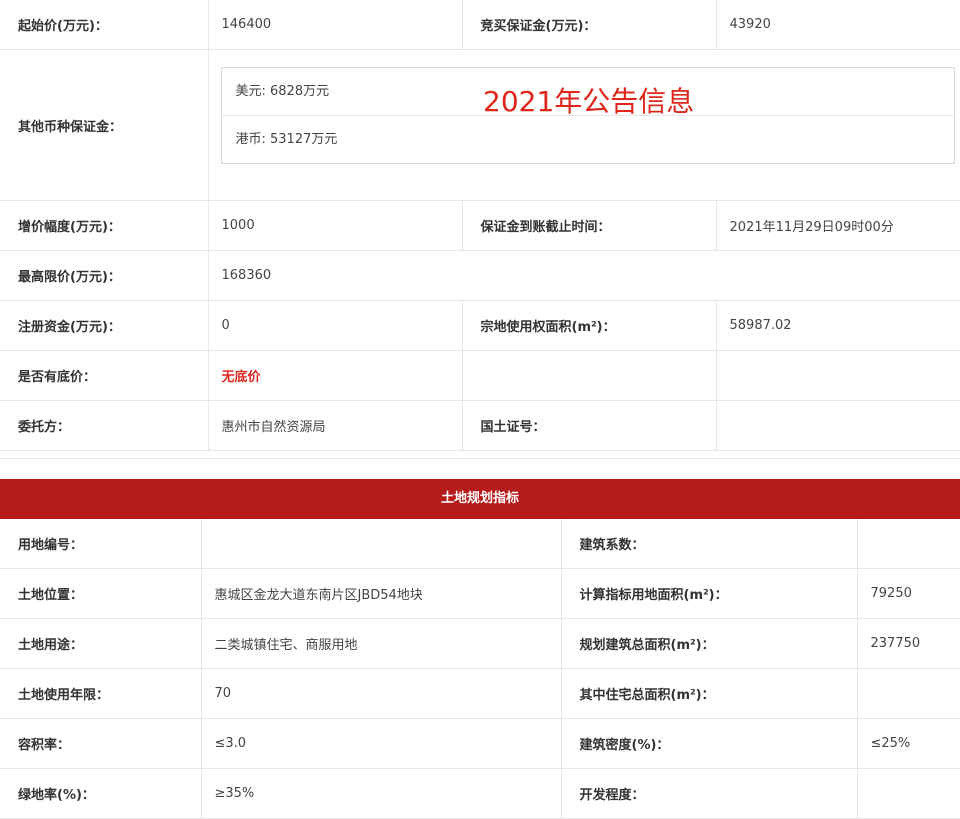 The height and width of the screenshot is (819, 960). I want to click on hkd-deposit: 港币: 53127万元, so click(587, 139).